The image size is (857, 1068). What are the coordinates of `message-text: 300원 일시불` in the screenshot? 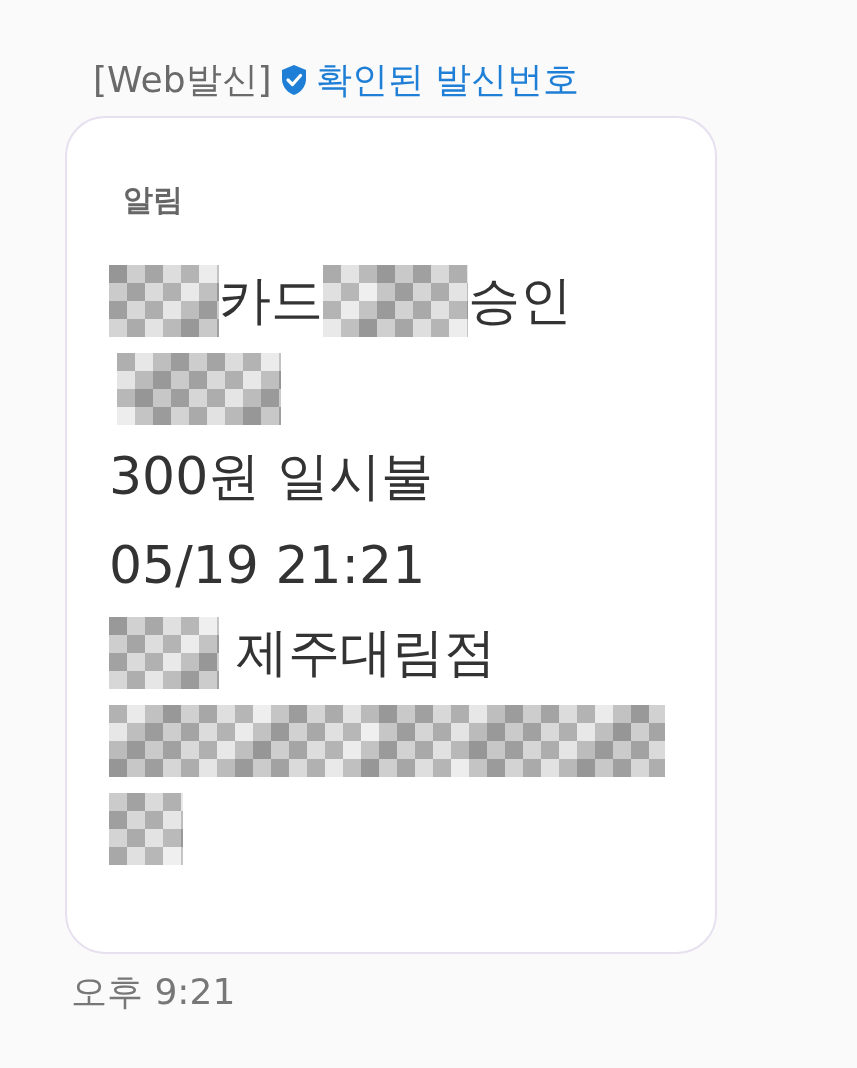 It's located at (271, 476).